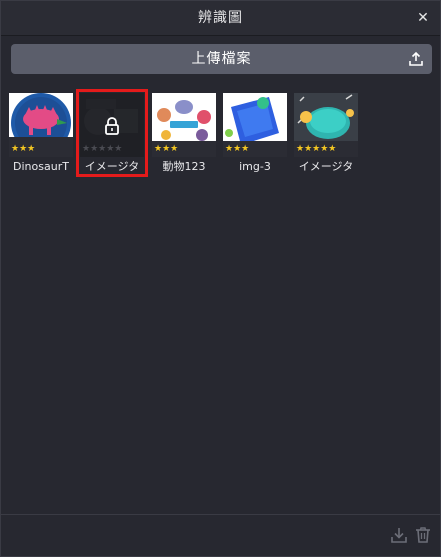  Describe the element at coordinates (255, 166) in the screenshot. I see `image-card-label: img-3` at that location.